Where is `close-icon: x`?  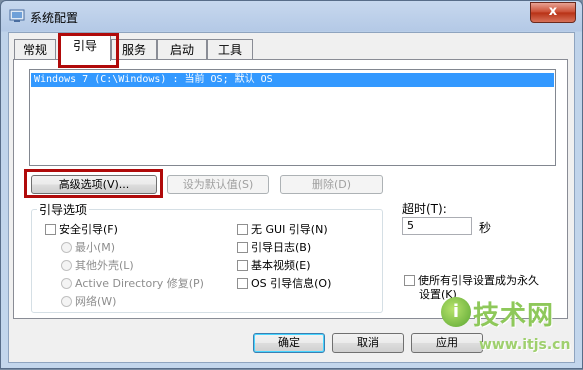 close-icon: x is located at coordinates (553, 11).